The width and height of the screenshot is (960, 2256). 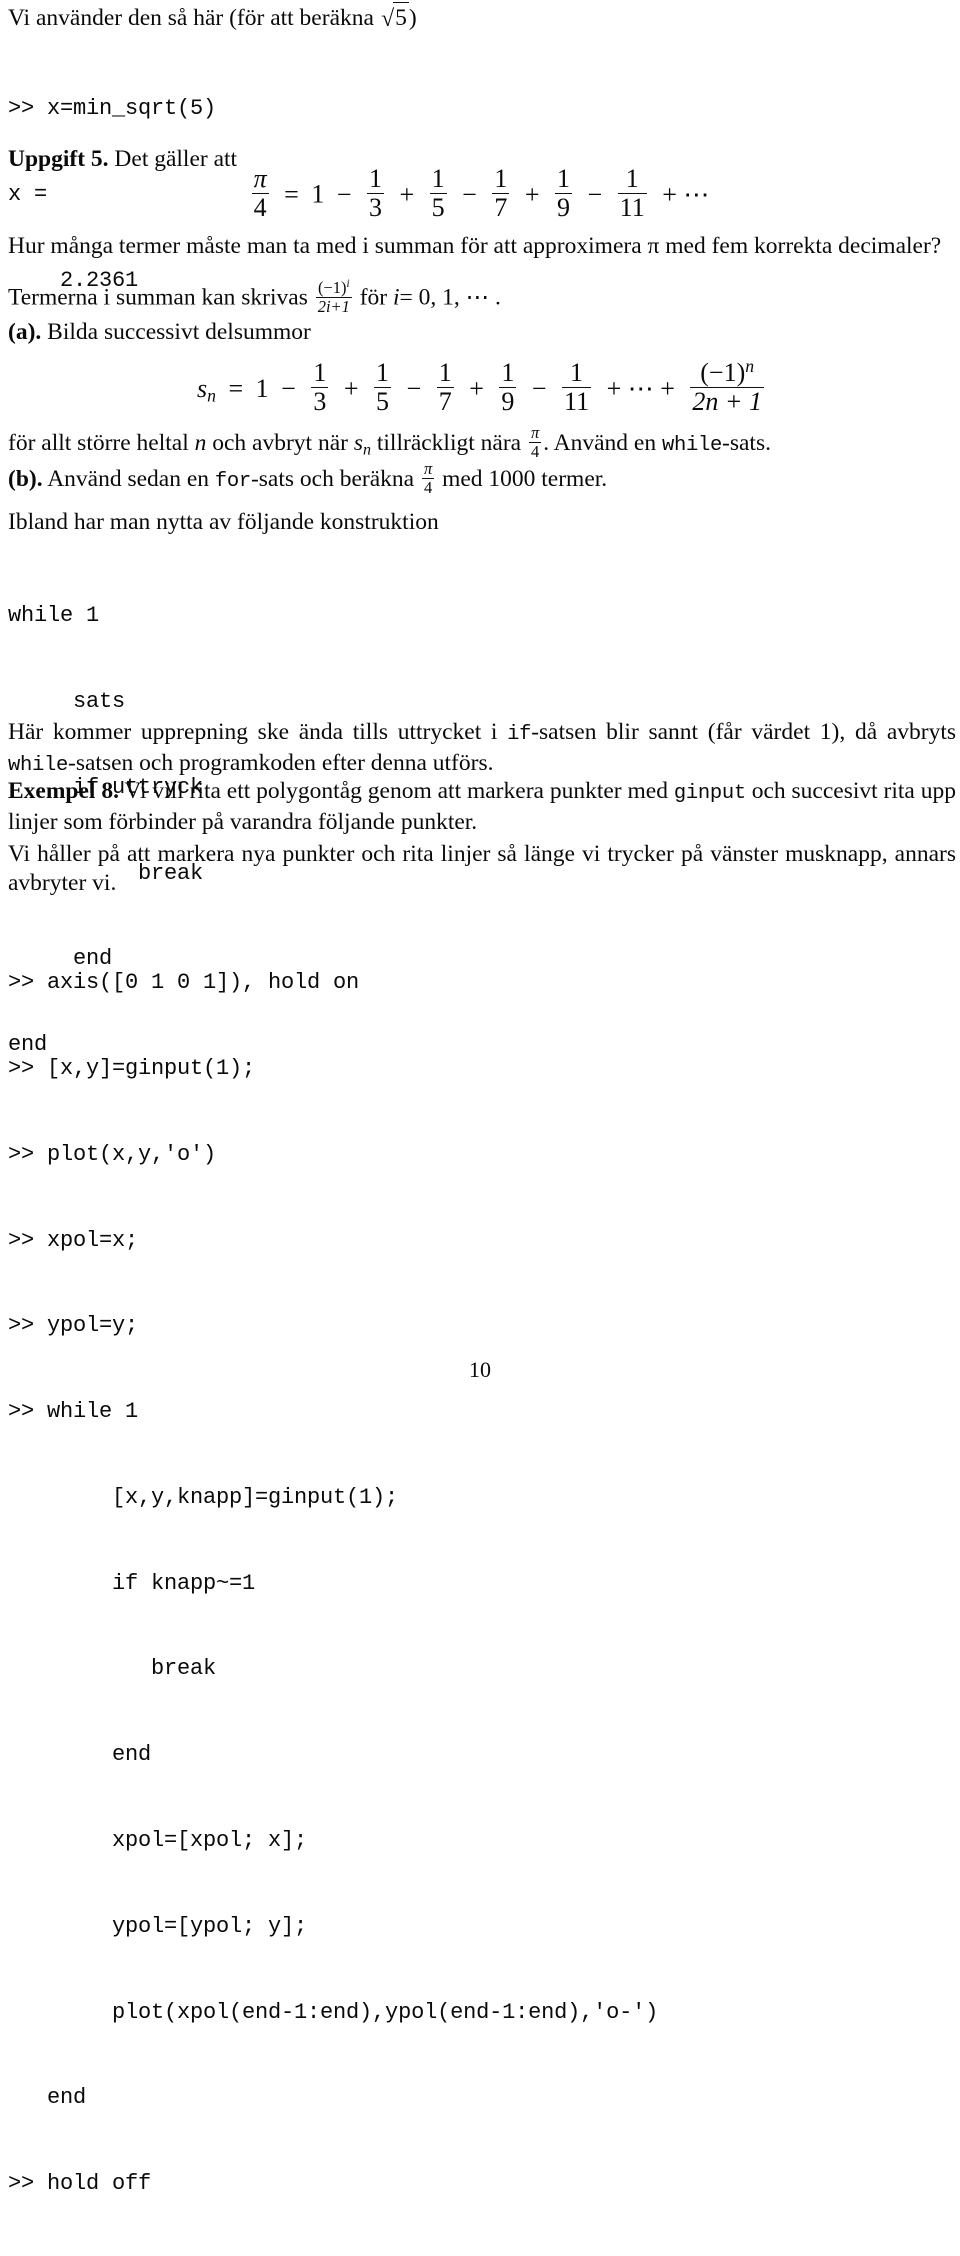 I want to click on intro-close-paren: ), so click(x=412, y=18).